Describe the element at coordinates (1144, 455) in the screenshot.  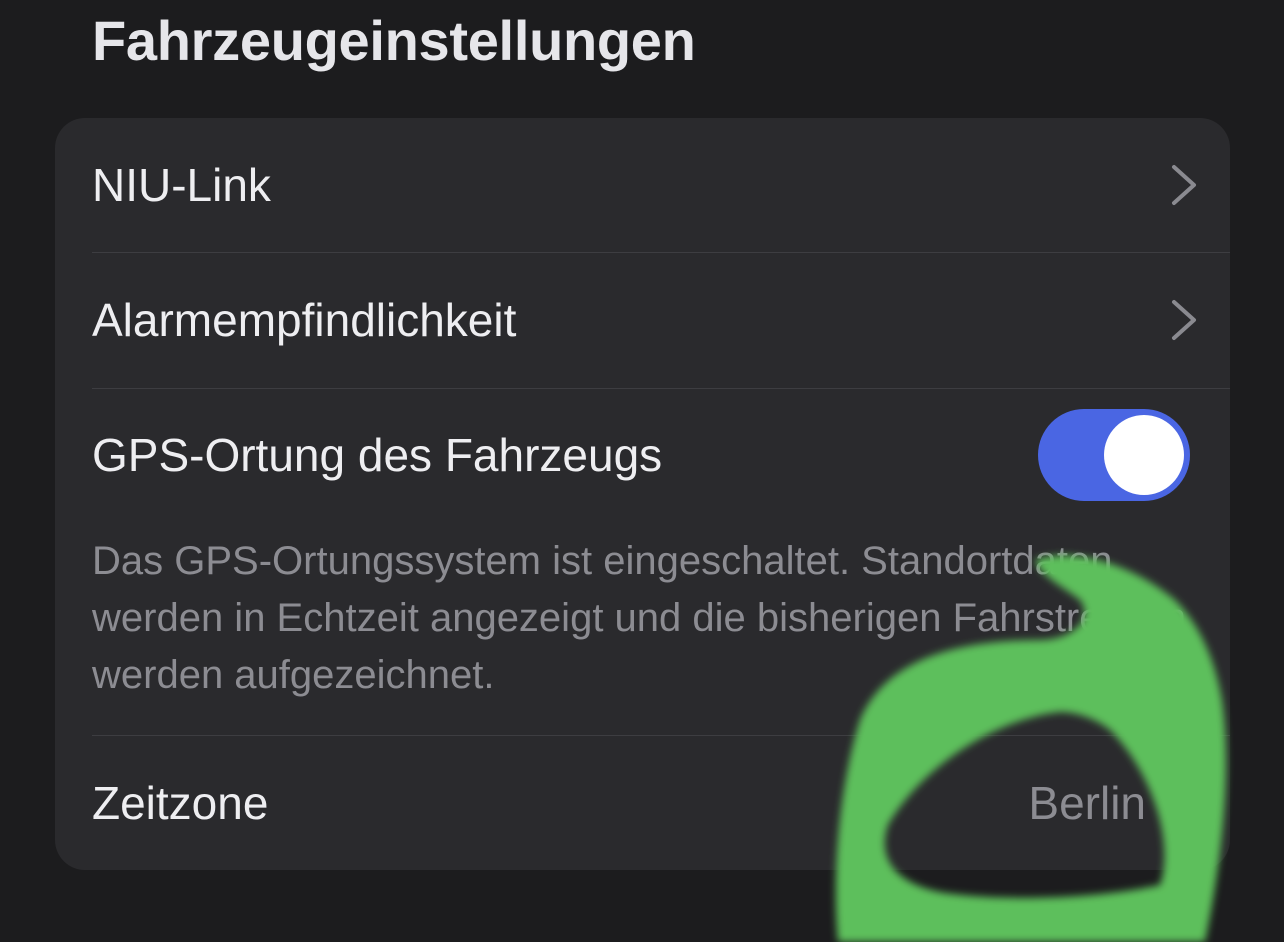
I see `toggle-knob` at that location.